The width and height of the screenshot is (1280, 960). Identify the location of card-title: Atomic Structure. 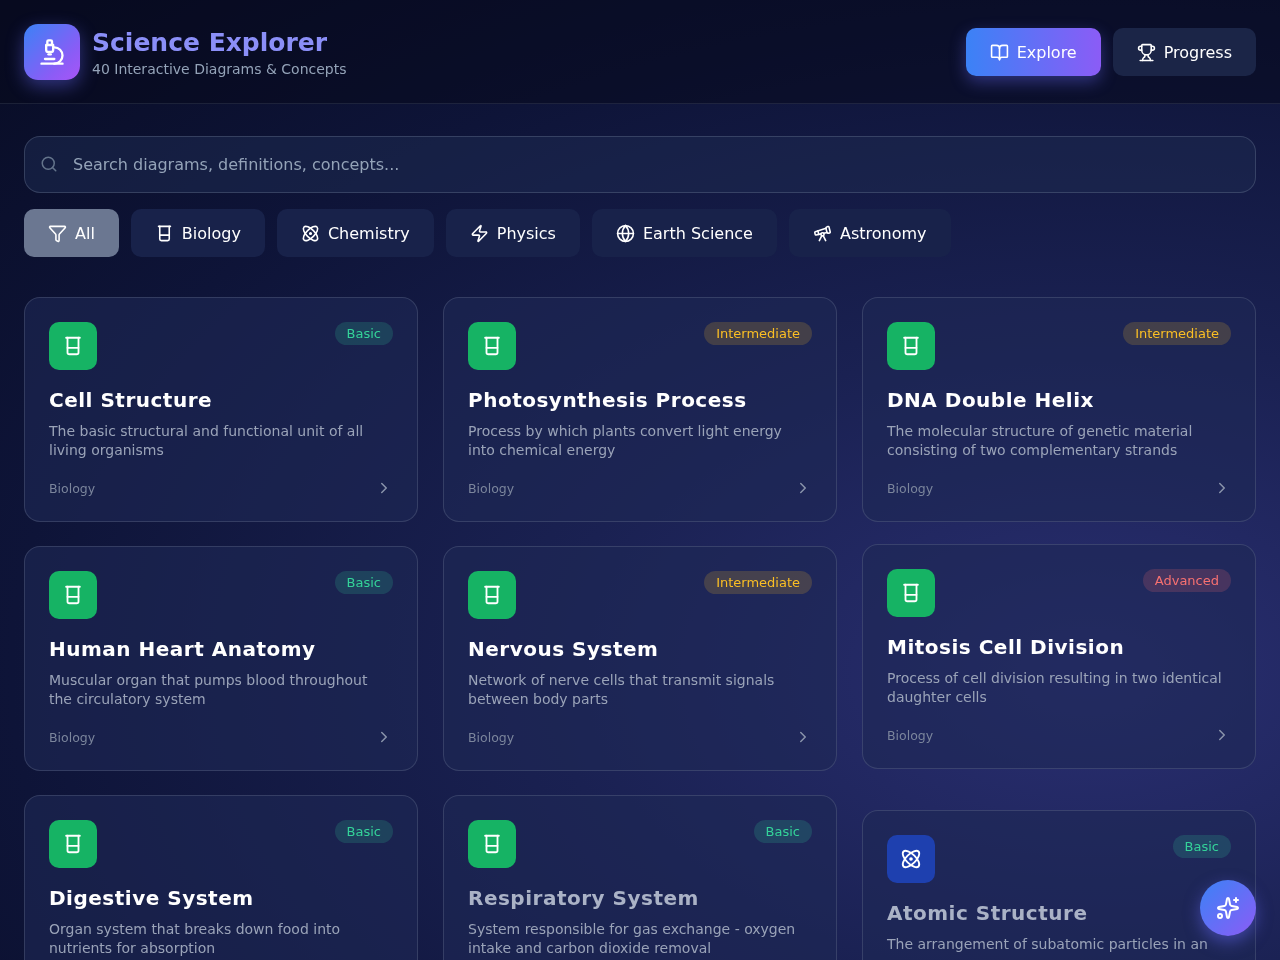
(987, 913).